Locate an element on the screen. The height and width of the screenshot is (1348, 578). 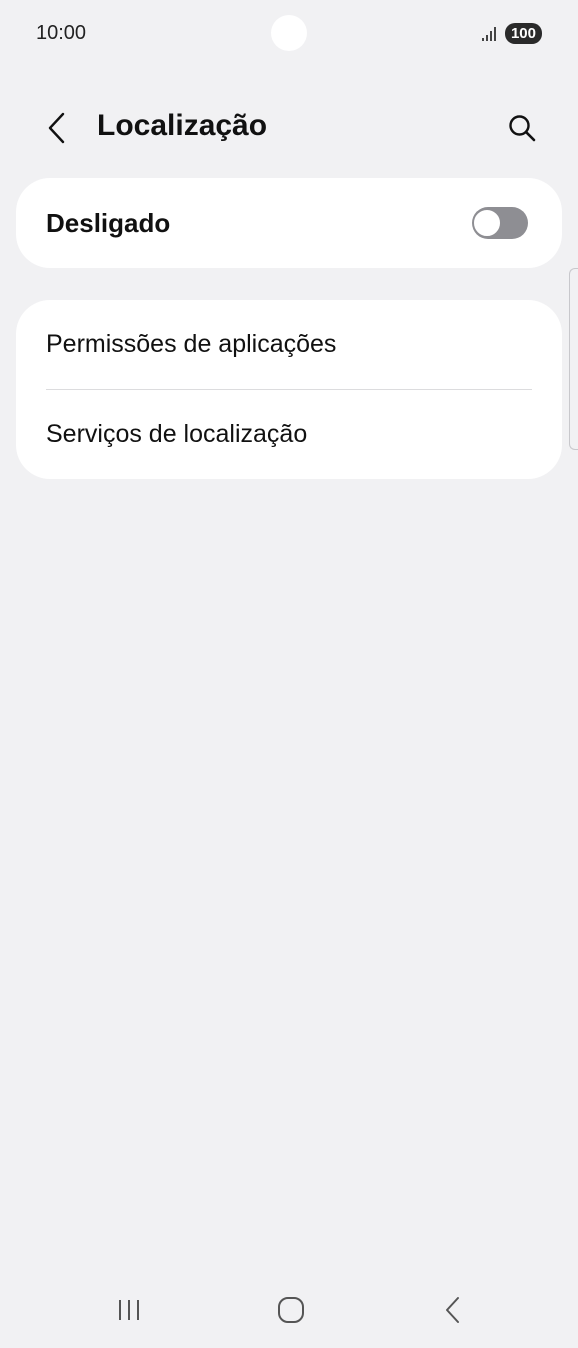
signal-icon is located at coordinates (488, 33).